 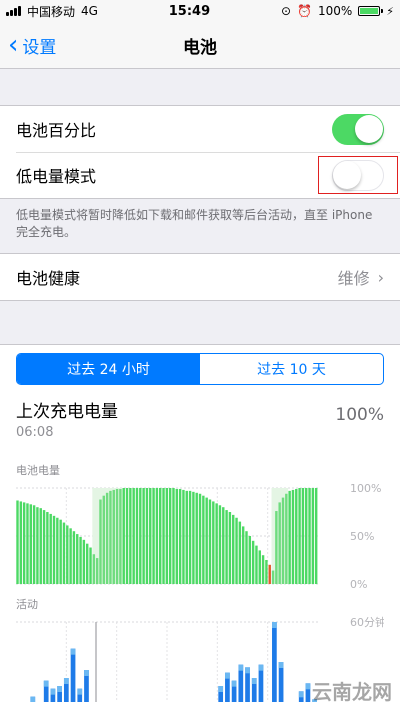 I want to click on activity-bar, so click(x=274, y=662).